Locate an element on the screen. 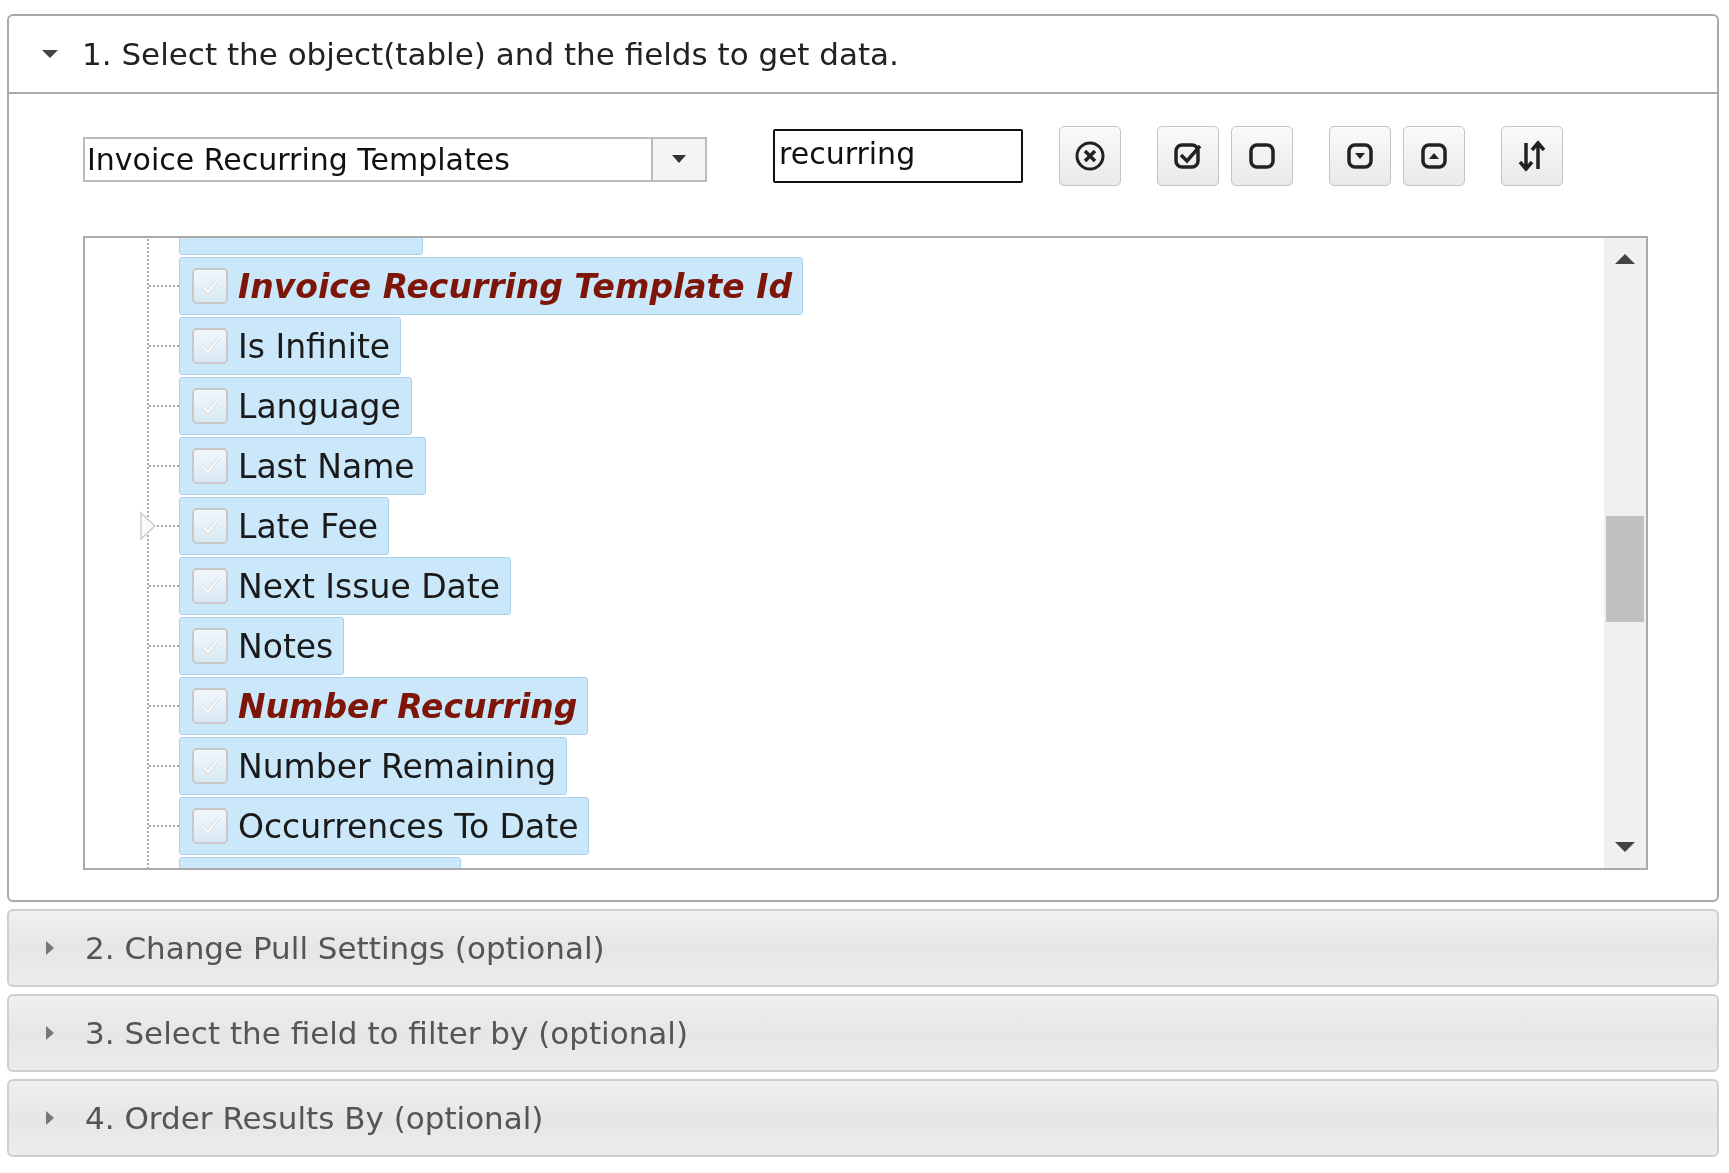  tree-node: Last Name is located at coordinates (302, 466).